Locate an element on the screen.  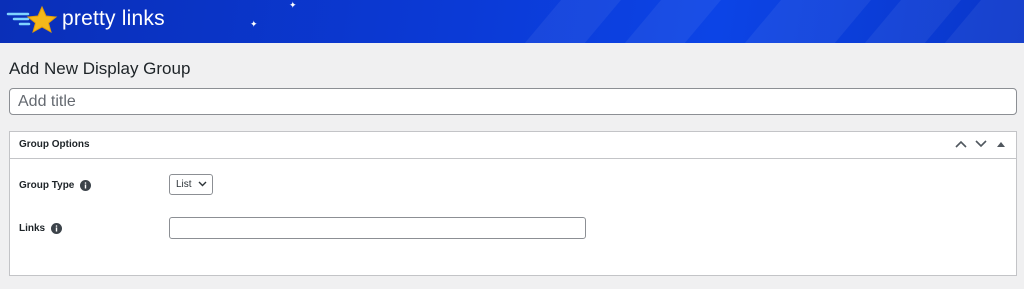
links-row: Links is located at coordinates (41, 228).